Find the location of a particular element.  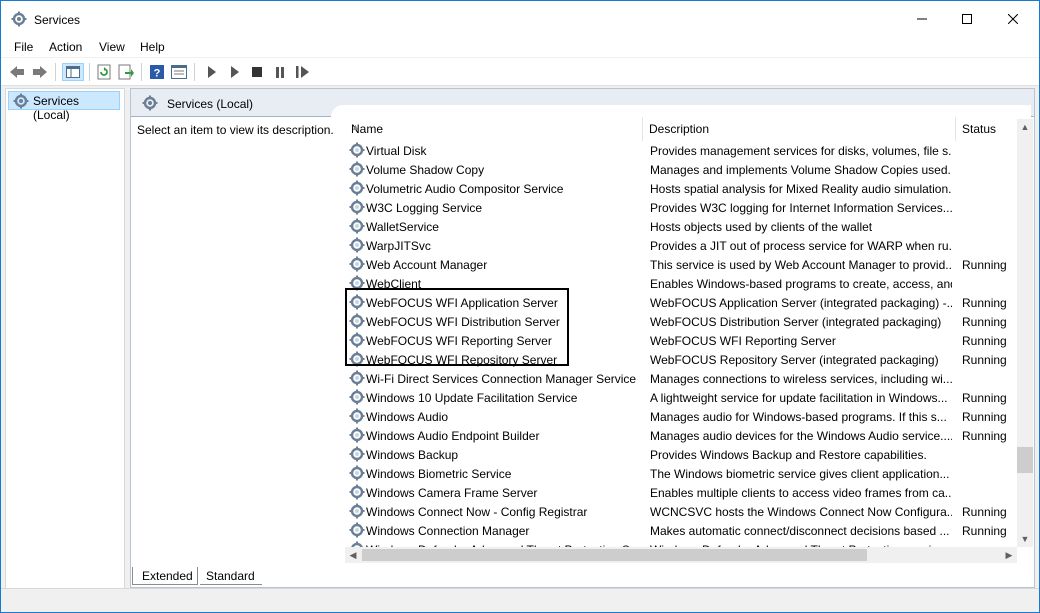

back-arrow-icon is located at coordinates (17, 72).